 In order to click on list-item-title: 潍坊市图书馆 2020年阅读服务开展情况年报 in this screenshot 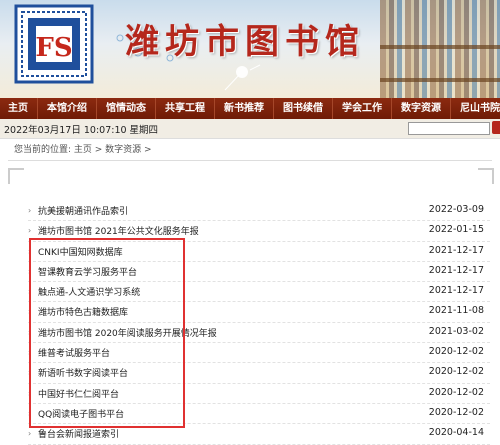, I will do `click(127, 332)`.